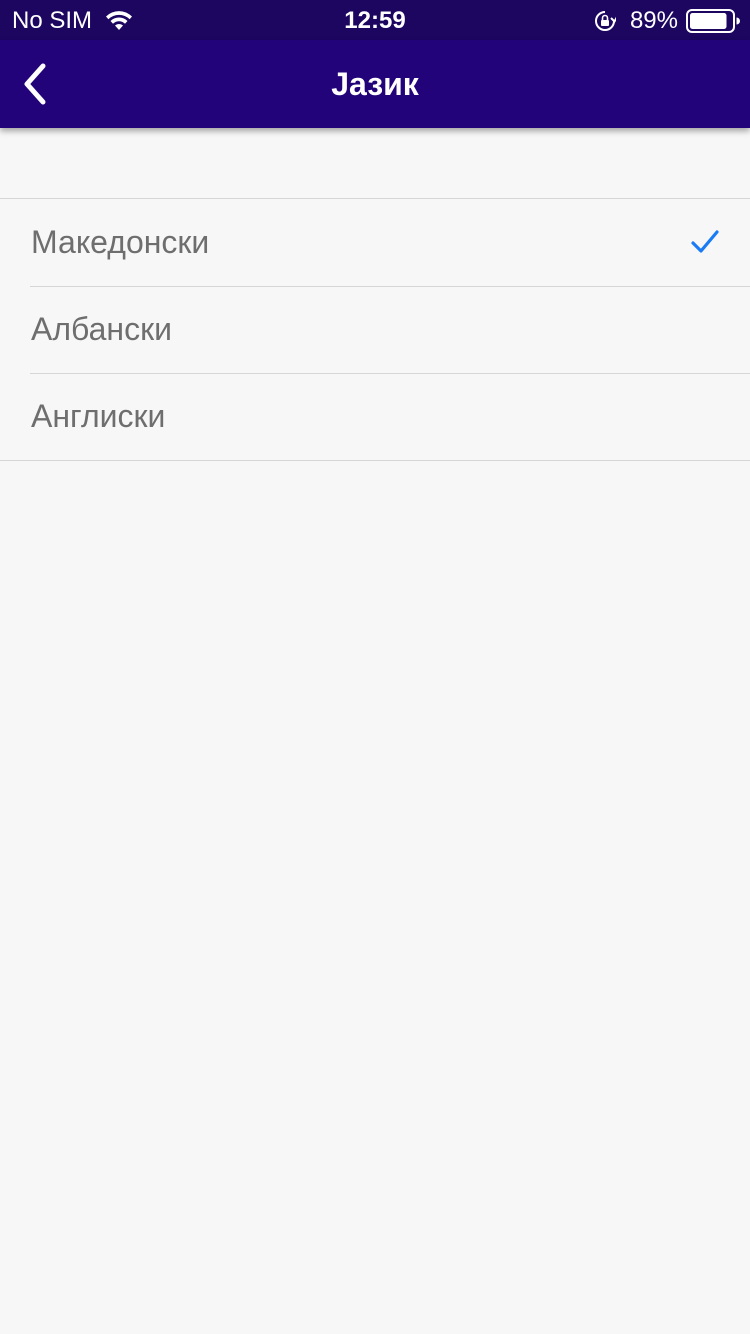 This screenshot has height=1334, width=750. I want to click on page-title: Јазик, so click(375, 84).